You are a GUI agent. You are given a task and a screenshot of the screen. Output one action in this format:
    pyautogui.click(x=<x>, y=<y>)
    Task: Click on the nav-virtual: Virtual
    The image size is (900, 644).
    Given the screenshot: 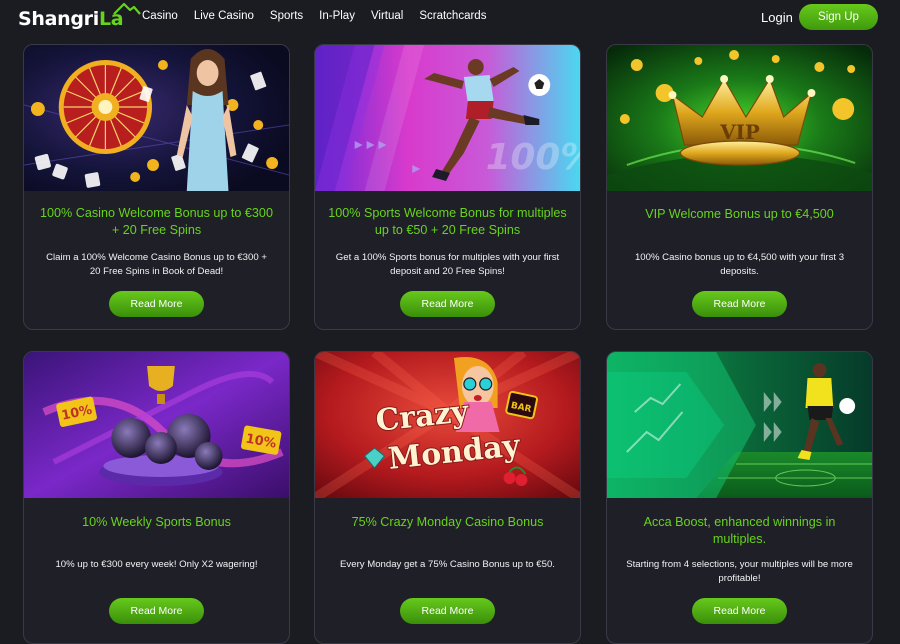 What is the action you would take?
    pyautogui.click(x=387, y=16)
    